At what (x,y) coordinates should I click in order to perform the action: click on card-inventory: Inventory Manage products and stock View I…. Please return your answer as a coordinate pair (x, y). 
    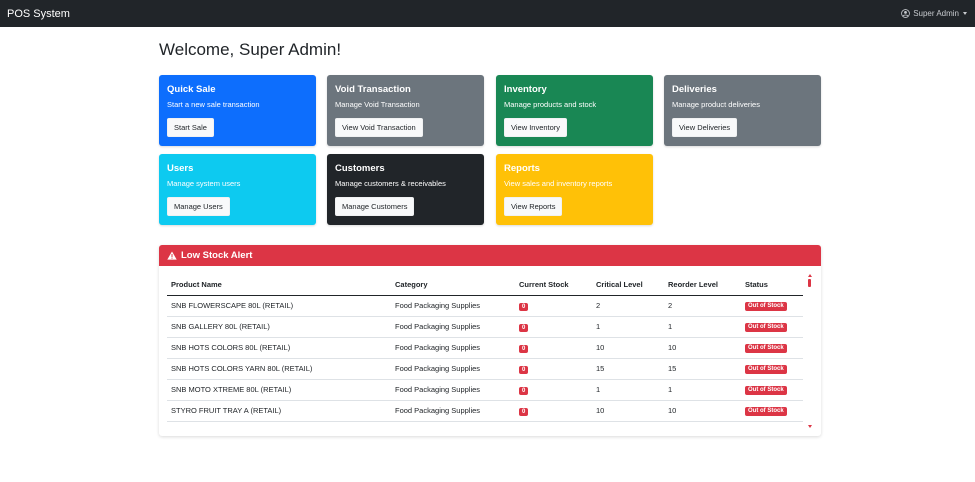
    Looking at the image, I should click on (574, 110).